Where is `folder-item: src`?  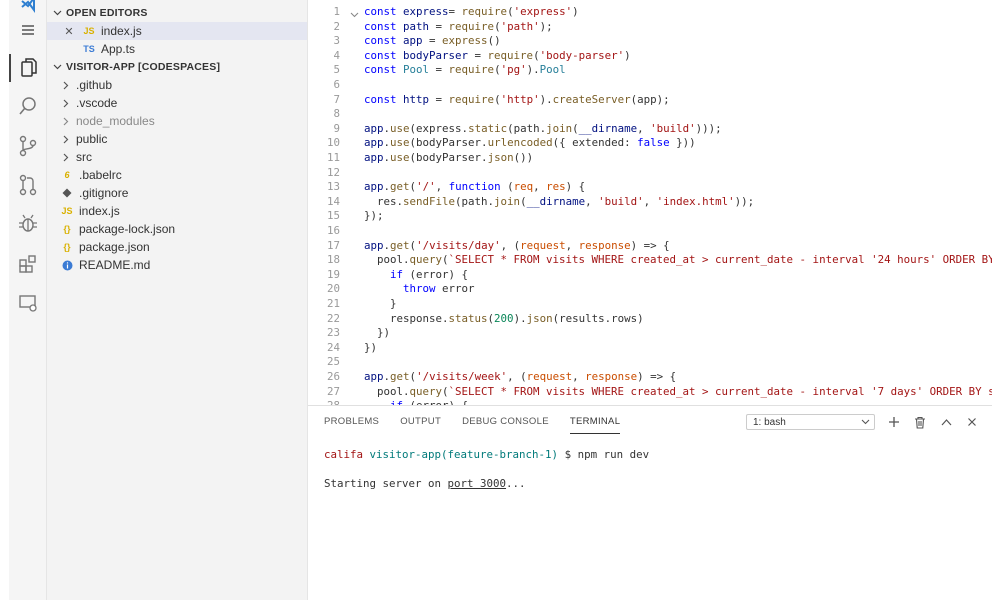
folder-item: src is located at coordinates (177, 157).